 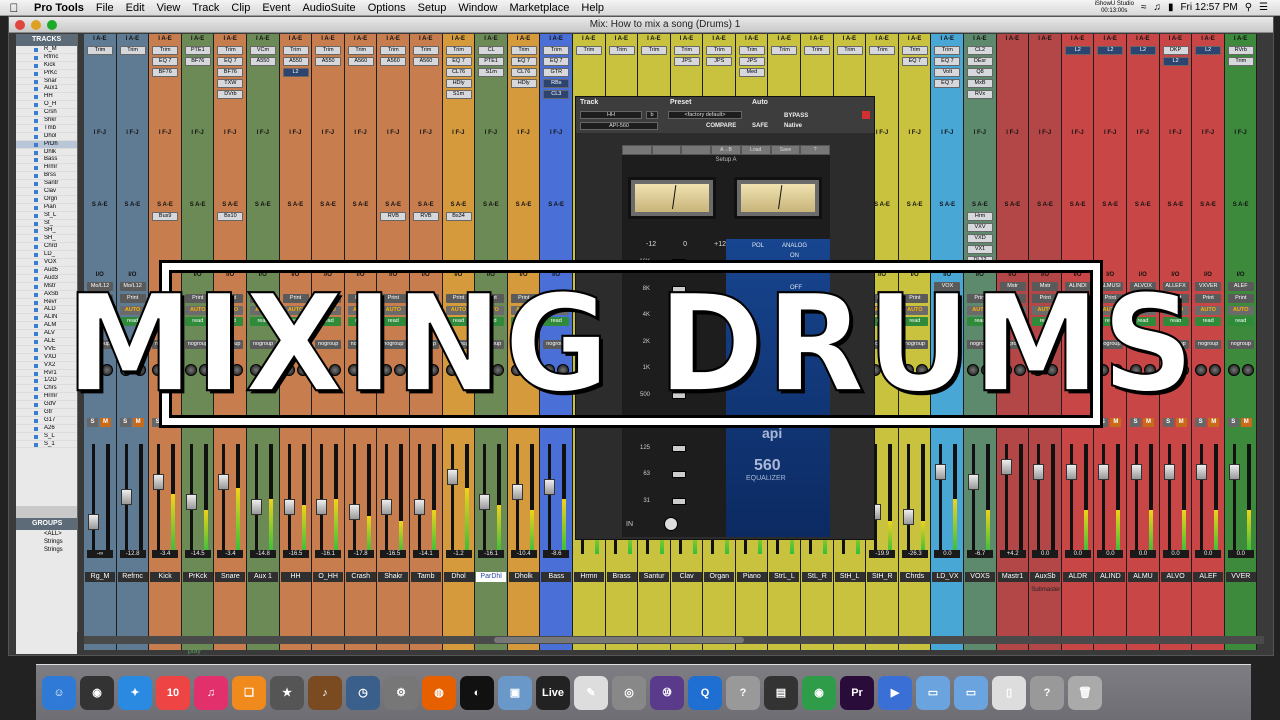 What do you see at coordinates (1012, 554) in the screenshot?
I see `volume-readout: +4.2` at bounding box center [1012, 554].